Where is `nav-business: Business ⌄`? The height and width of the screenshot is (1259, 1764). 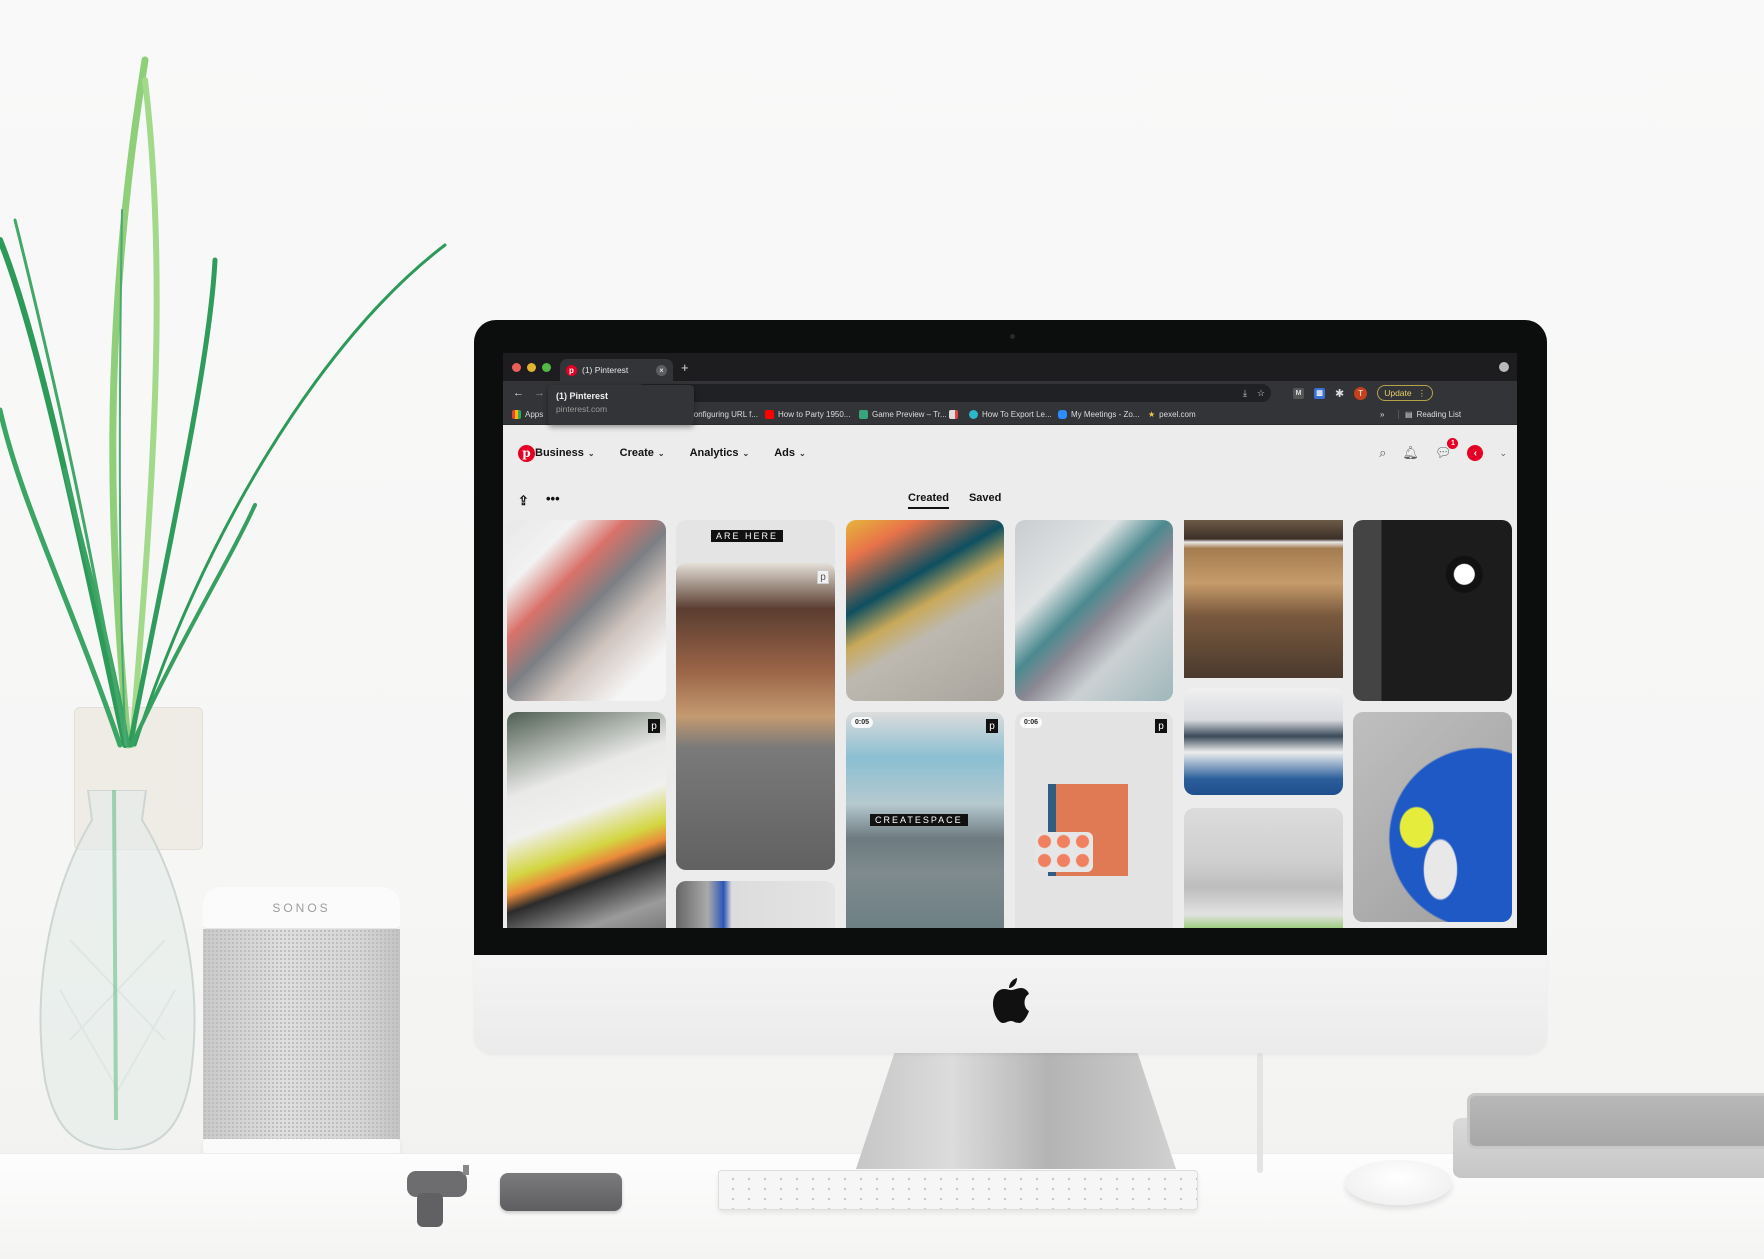 nav-business: Business ⌄ is located at coordinates (565, 453).